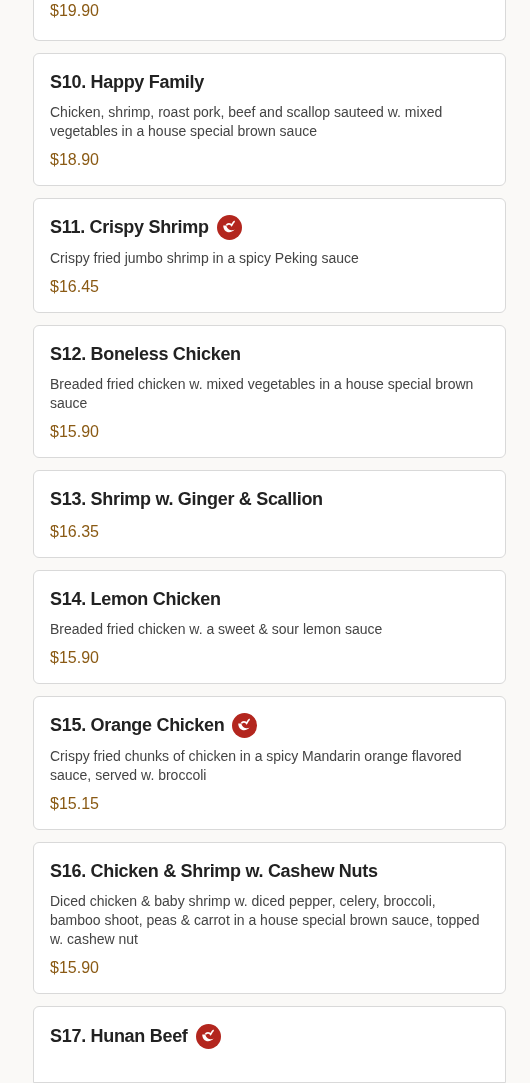  What do you see at coordinates (129, 227) in the screenshot?
I see `item-title: S11. Crispy Shrimp` at bounding box center [129, 227].